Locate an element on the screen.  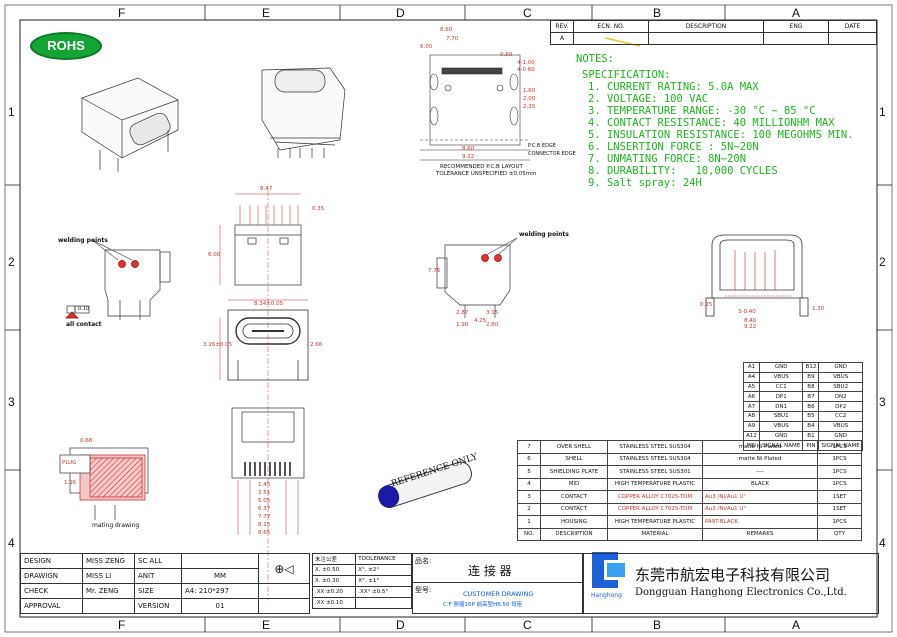
bom-material: HIGH TEMPERATURE PLASTIC is located at coordinates (655, 522).